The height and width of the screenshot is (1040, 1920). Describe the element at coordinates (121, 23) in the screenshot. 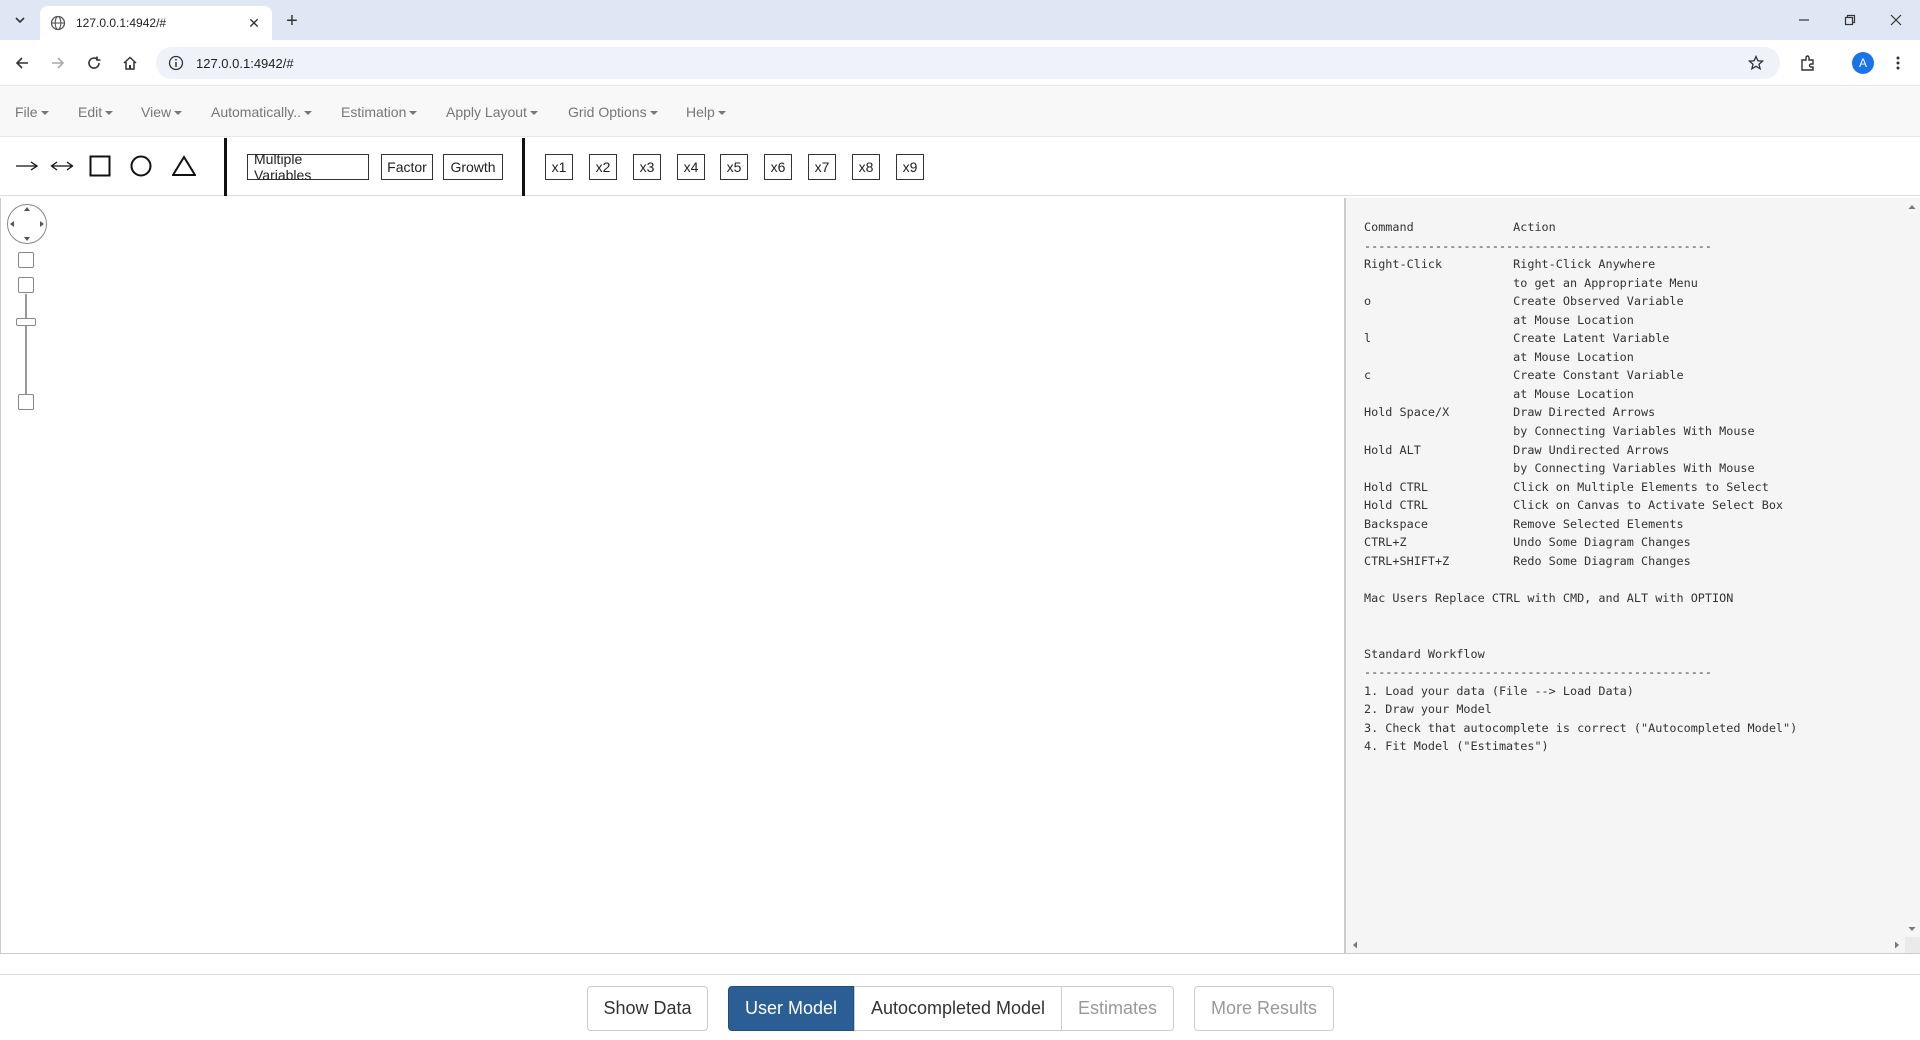

I see `browser-tab-title: 127.0.0.1:4942/#` at that location.